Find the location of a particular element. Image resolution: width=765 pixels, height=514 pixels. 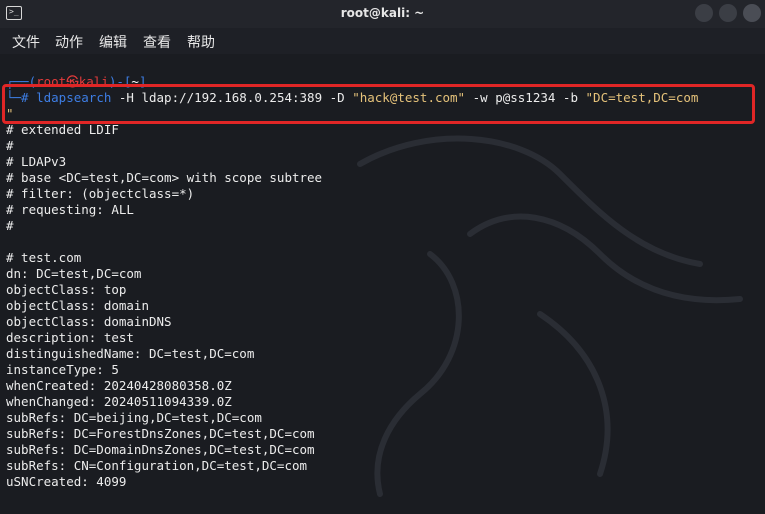

minimize-icon is located at coordinates (704, 13).